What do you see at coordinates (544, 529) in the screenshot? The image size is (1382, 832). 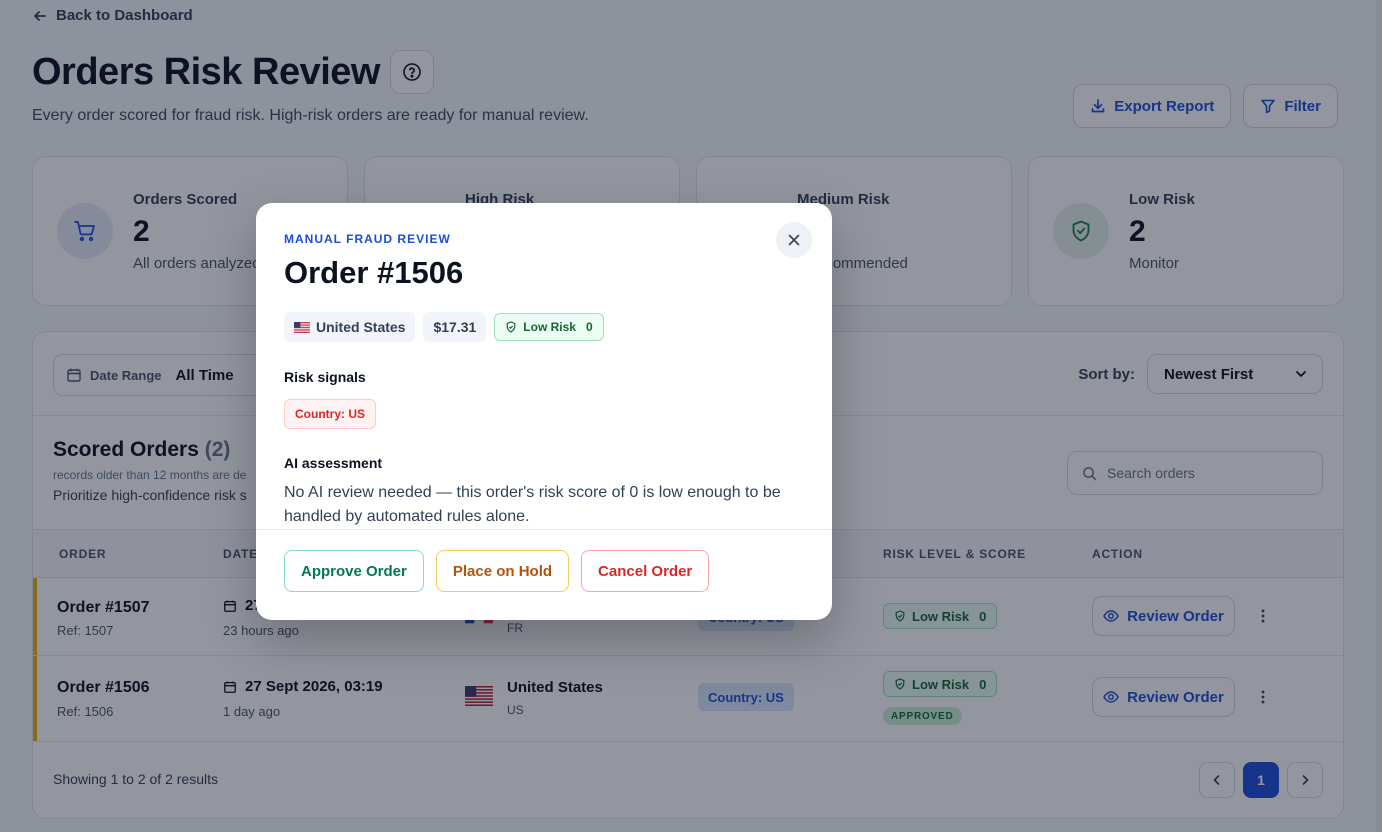 I see `modal-divider` at bounding box center [544, 529].